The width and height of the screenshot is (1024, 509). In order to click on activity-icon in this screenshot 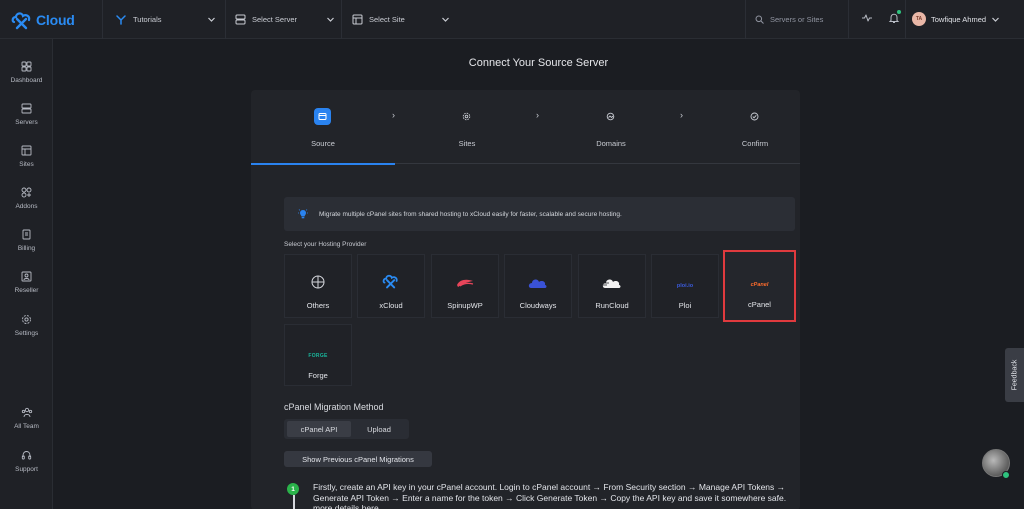, I will do `click(867, 18)`.